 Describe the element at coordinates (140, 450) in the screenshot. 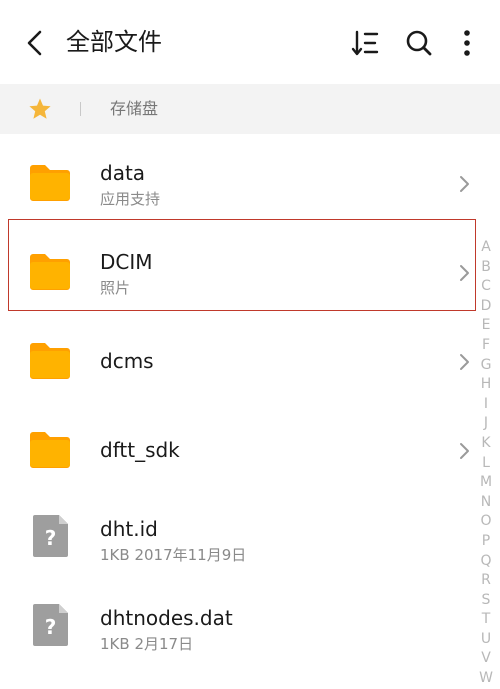

I see `file-name: dftt_sdk` at that location.